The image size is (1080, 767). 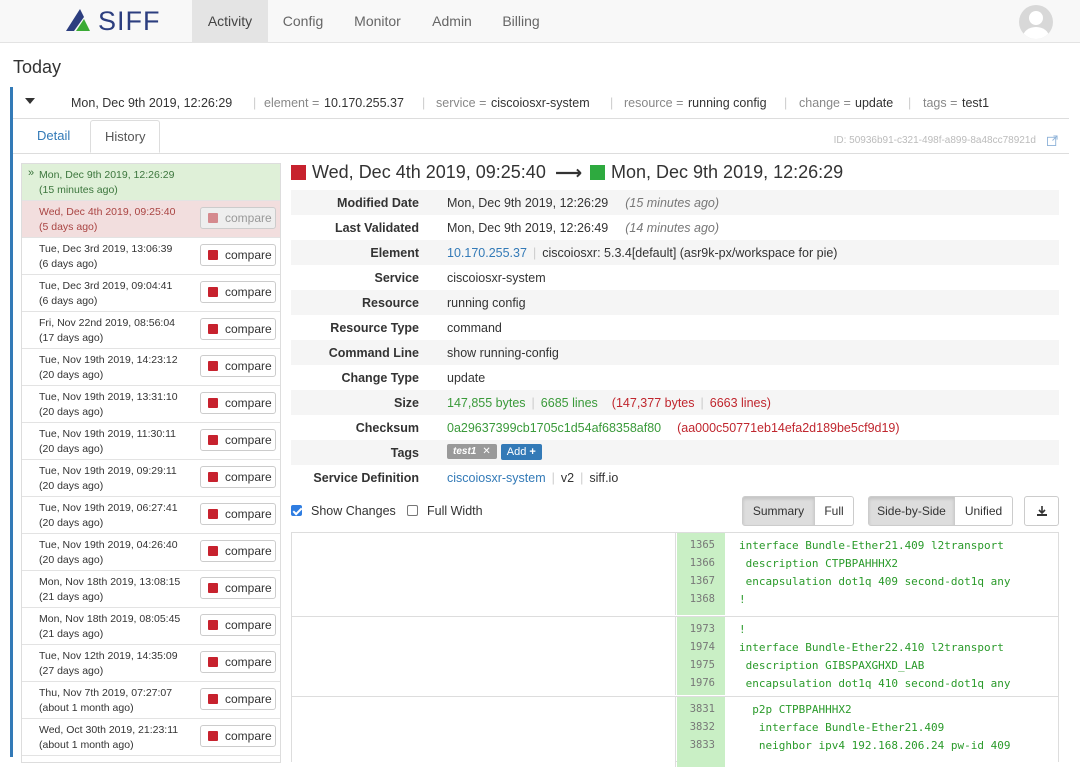 I want to click on siff-logo: SIFF, so click(x=113, y=21).